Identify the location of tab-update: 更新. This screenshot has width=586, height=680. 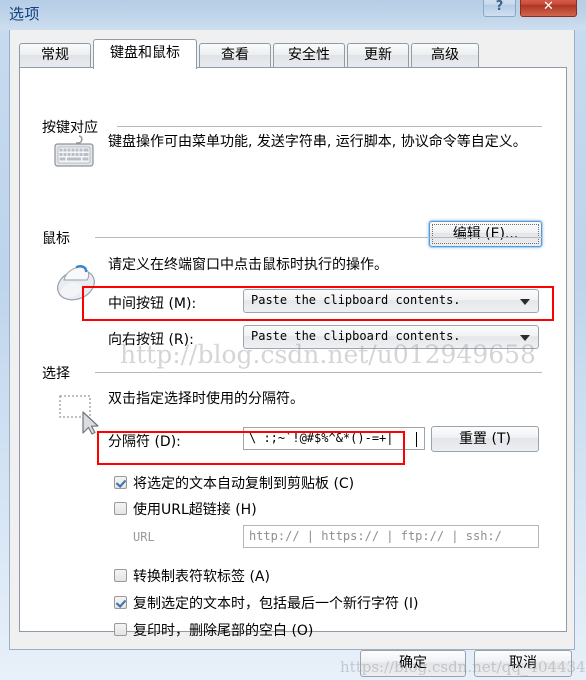
(378, 55).